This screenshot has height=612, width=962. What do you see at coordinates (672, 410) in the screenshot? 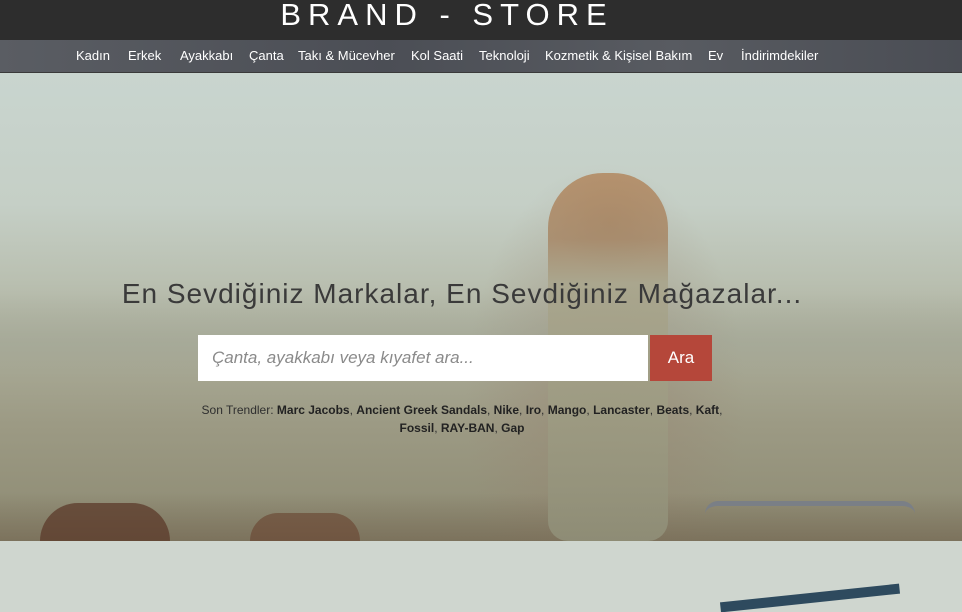
I see `trend-link: Beats` at bounding box center [672, 410].